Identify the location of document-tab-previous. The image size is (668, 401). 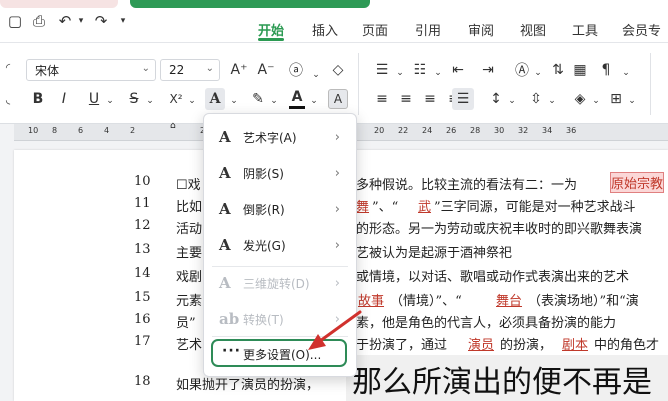
(59, 4).